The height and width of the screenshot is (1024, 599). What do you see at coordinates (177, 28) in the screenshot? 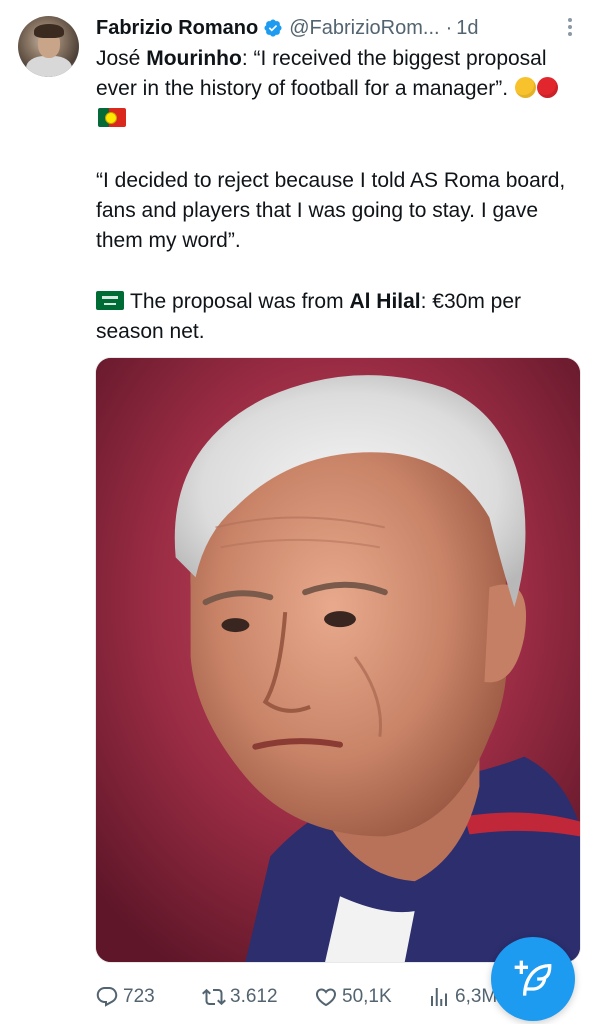
I see `display-name: Fabrizio Romano` at bounding box center [177, 28].